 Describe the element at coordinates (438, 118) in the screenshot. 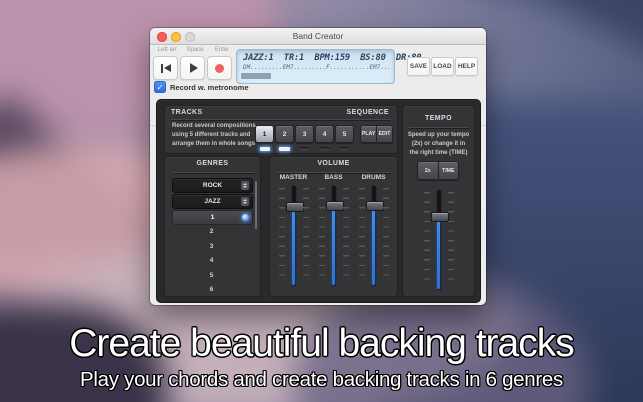

I see `tempo-title: TEMPO` at that location.